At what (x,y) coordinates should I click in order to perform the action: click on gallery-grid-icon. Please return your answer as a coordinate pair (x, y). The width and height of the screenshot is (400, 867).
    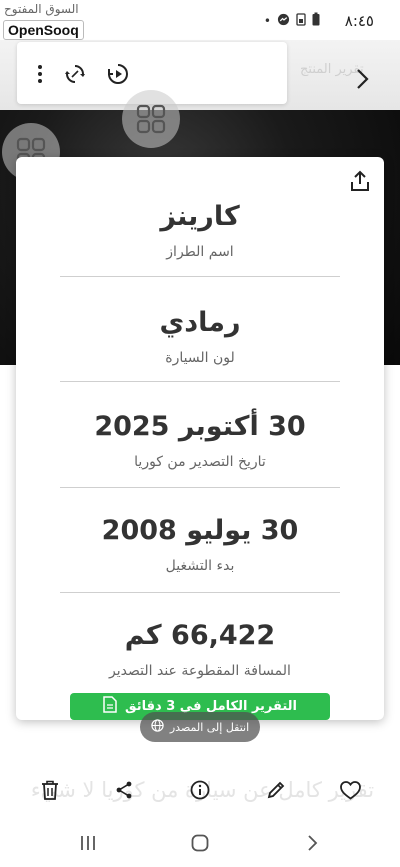
    Looking at the image, I should click on (151, 119).